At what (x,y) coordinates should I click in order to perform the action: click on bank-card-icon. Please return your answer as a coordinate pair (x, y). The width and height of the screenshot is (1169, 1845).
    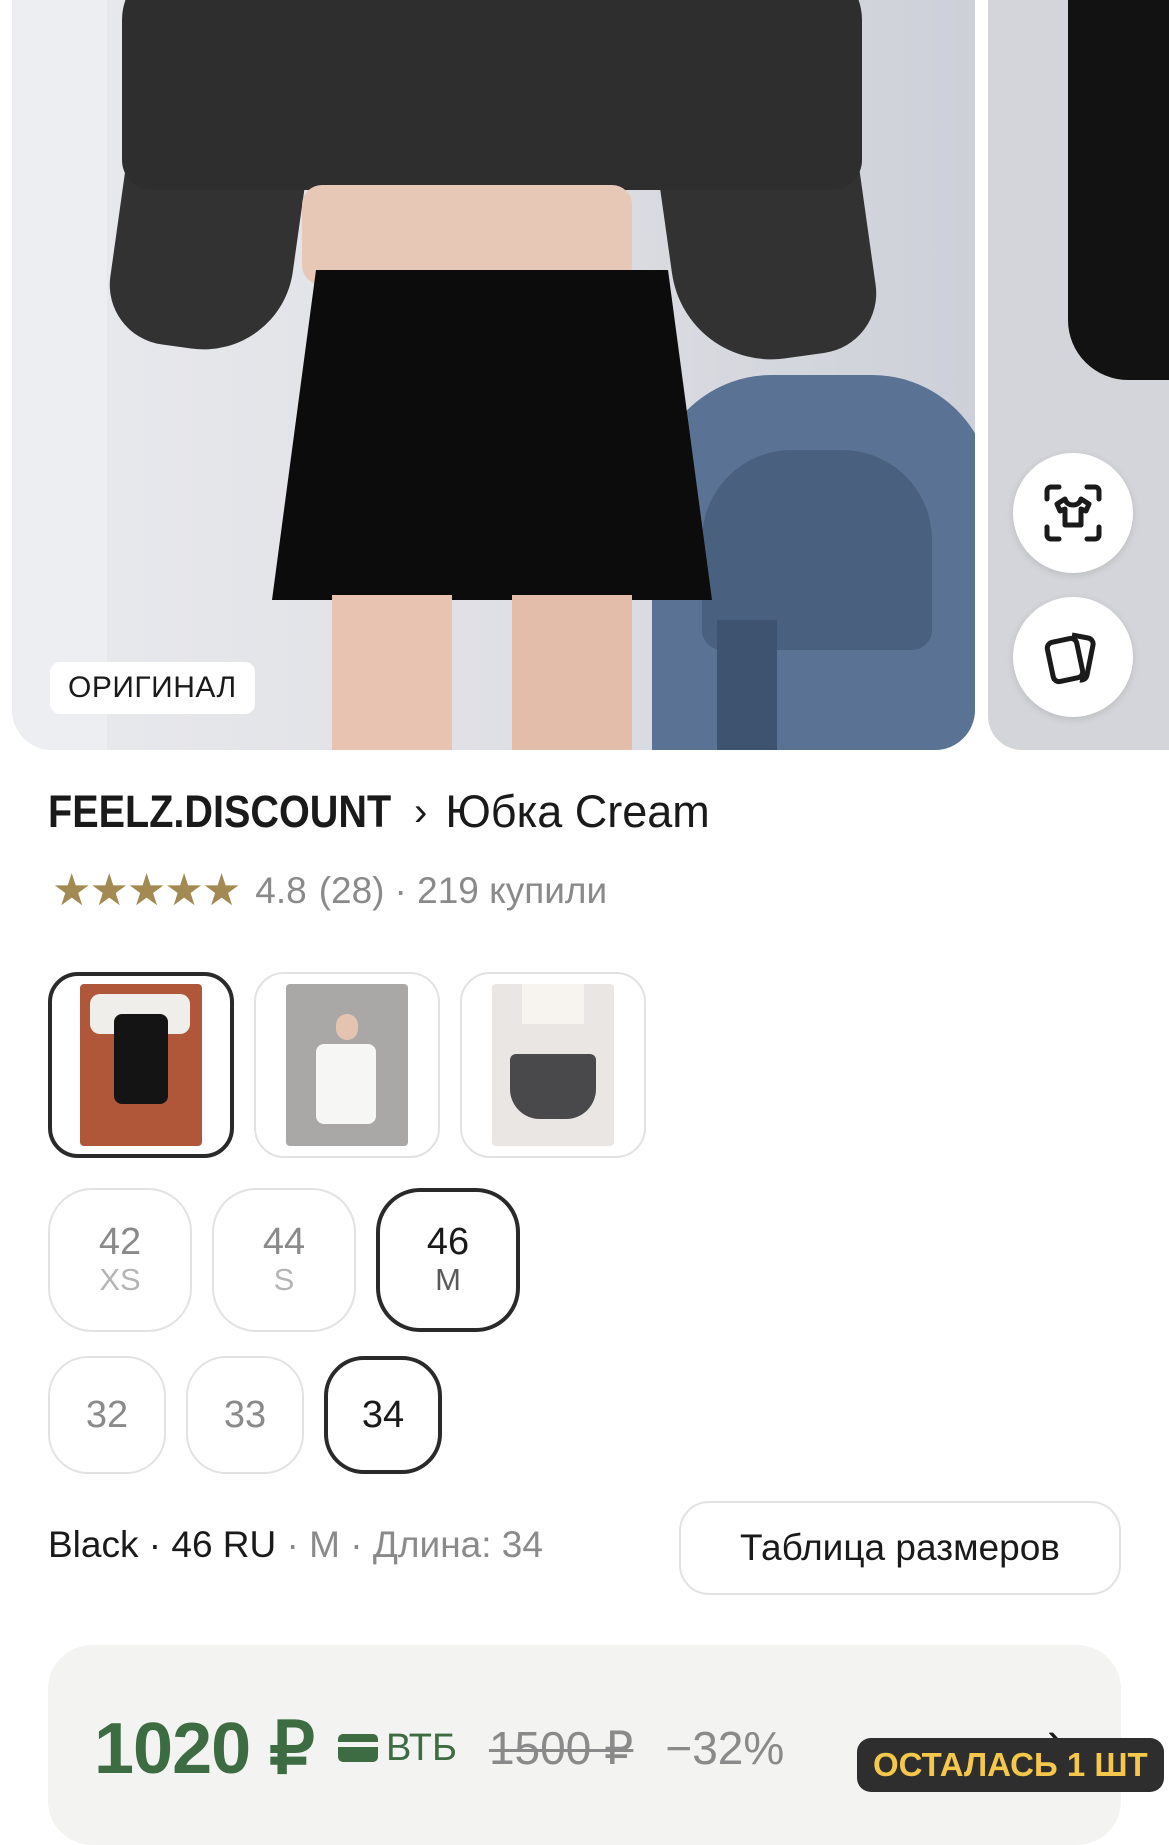
    Looking at the image, I should click on (357, 1748).